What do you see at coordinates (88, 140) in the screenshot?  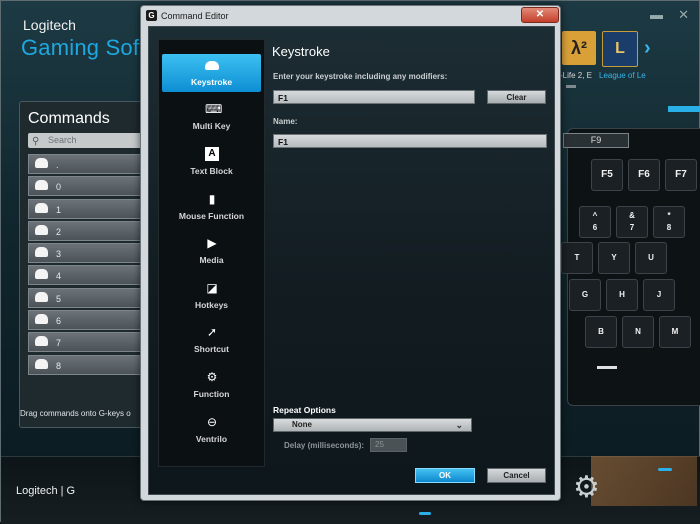 I see `search-input: ⚲ Search` at bounding box center [88, 140].